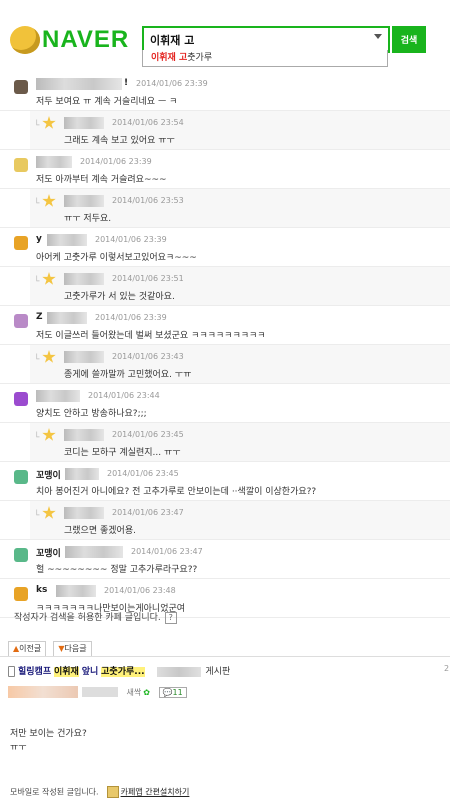 The width and height of the screenshot is (450, 809). Describe the element at coordinates (225, 130) in the screenshot. I see `reply-item: └ 2014/01/06 23:54 그래도 계속 보고 있어요 ㅠㅜ` at that location.